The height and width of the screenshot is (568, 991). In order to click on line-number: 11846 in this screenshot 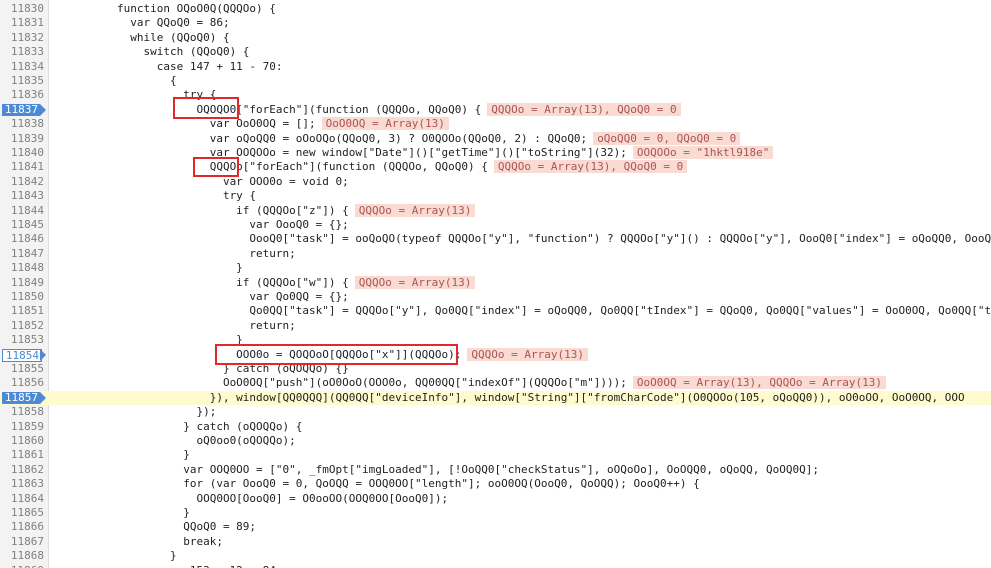, I will do `click(22, 239)`.